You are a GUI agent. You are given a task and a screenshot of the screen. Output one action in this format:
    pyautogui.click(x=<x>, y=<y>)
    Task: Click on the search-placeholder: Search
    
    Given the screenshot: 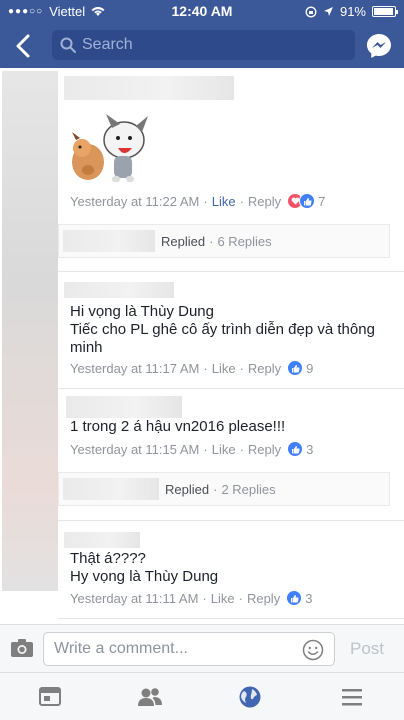 What is the action you would take?
    pyautogui.click(x=107, y=44)
    